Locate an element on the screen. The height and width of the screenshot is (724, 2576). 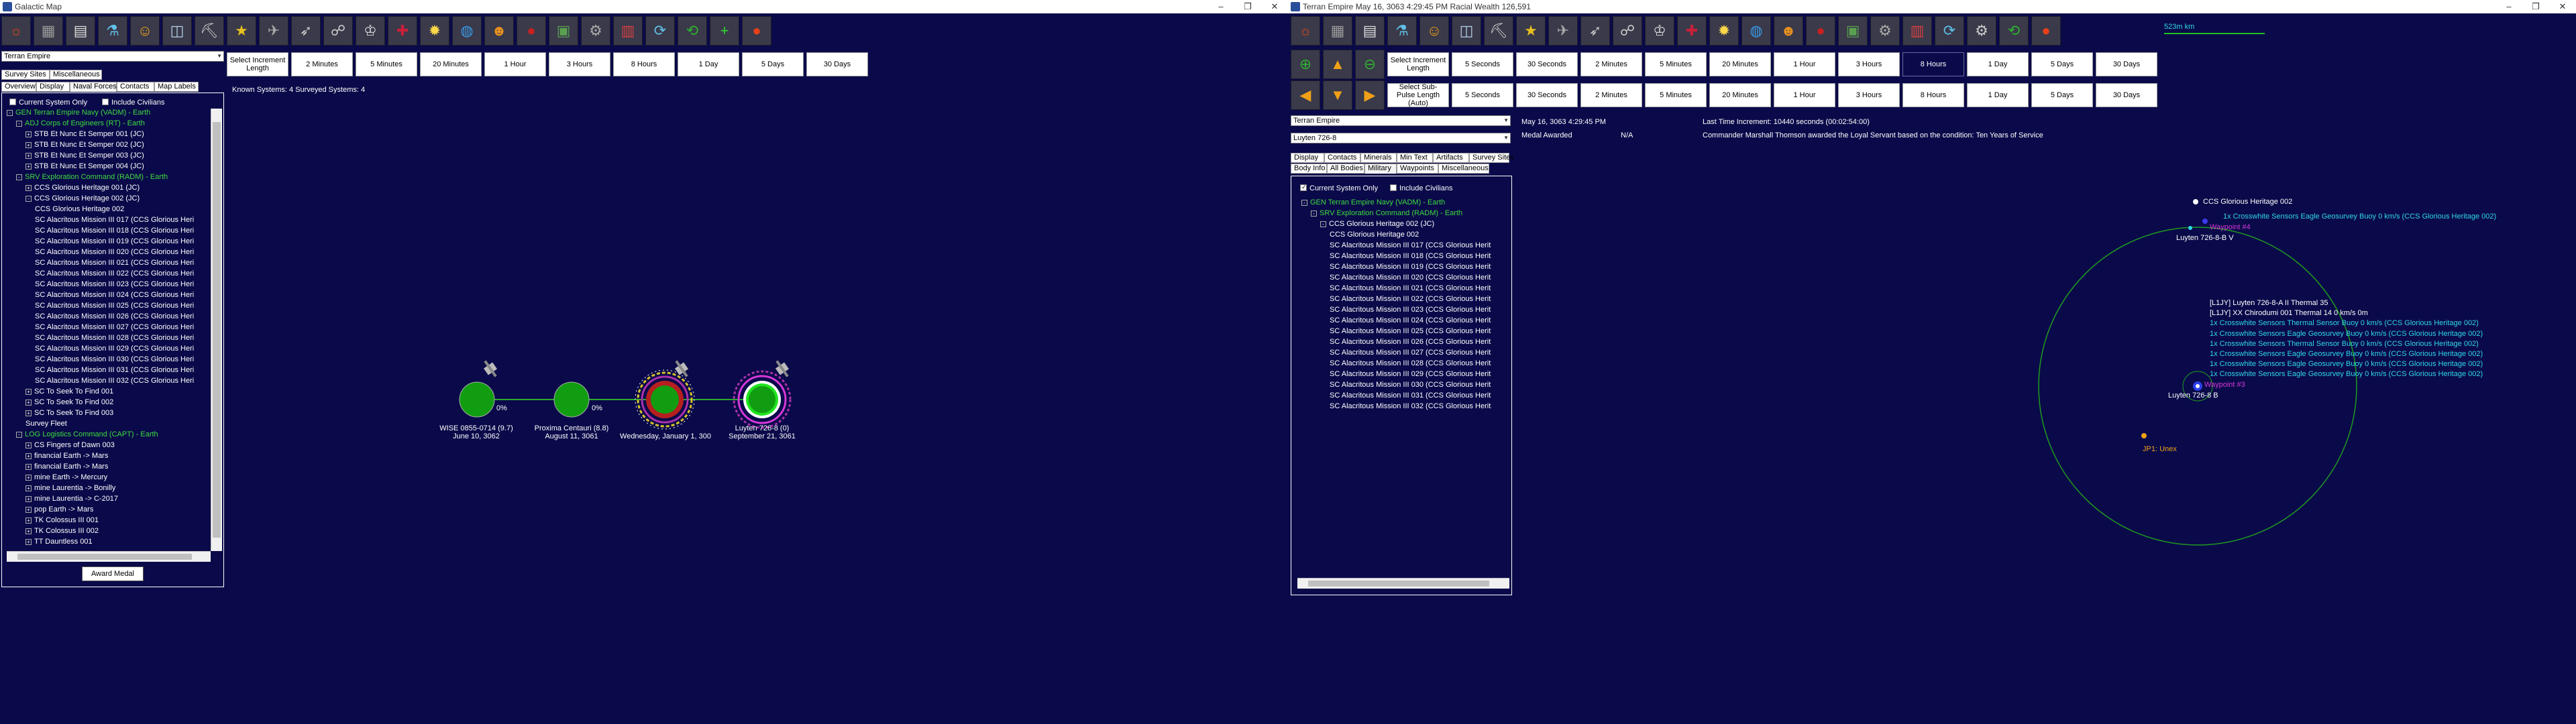
black-hole-icon: ● is located at coordinates (1820, 31).